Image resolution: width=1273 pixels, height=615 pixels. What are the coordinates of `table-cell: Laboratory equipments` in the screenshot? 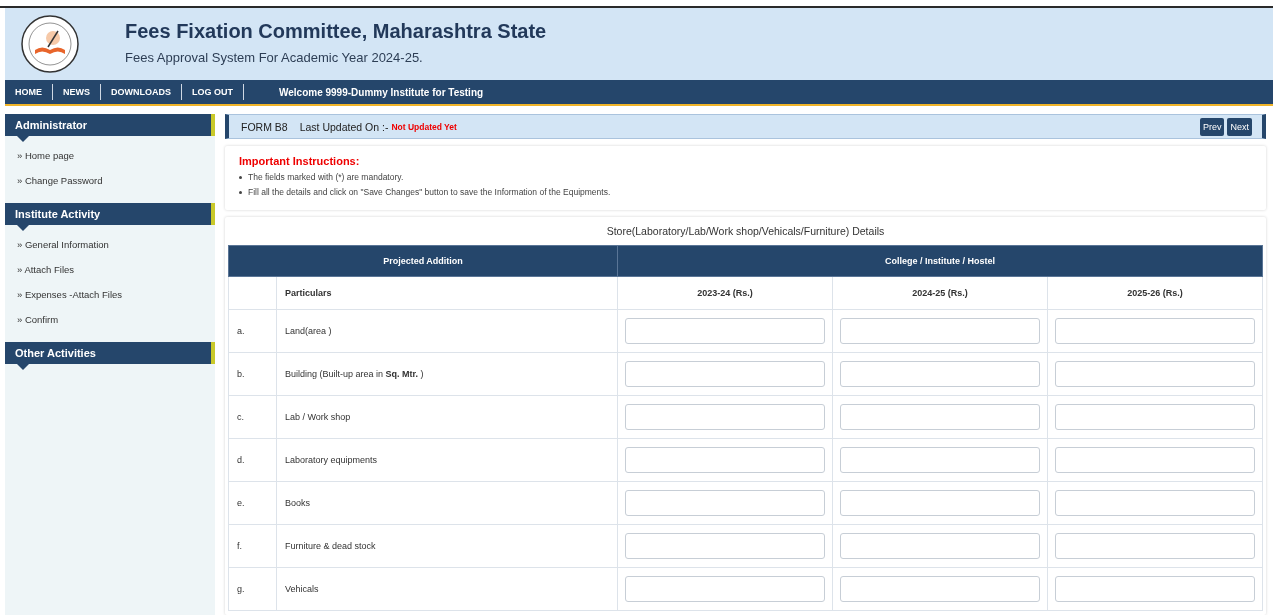 It's located at (447, 460).